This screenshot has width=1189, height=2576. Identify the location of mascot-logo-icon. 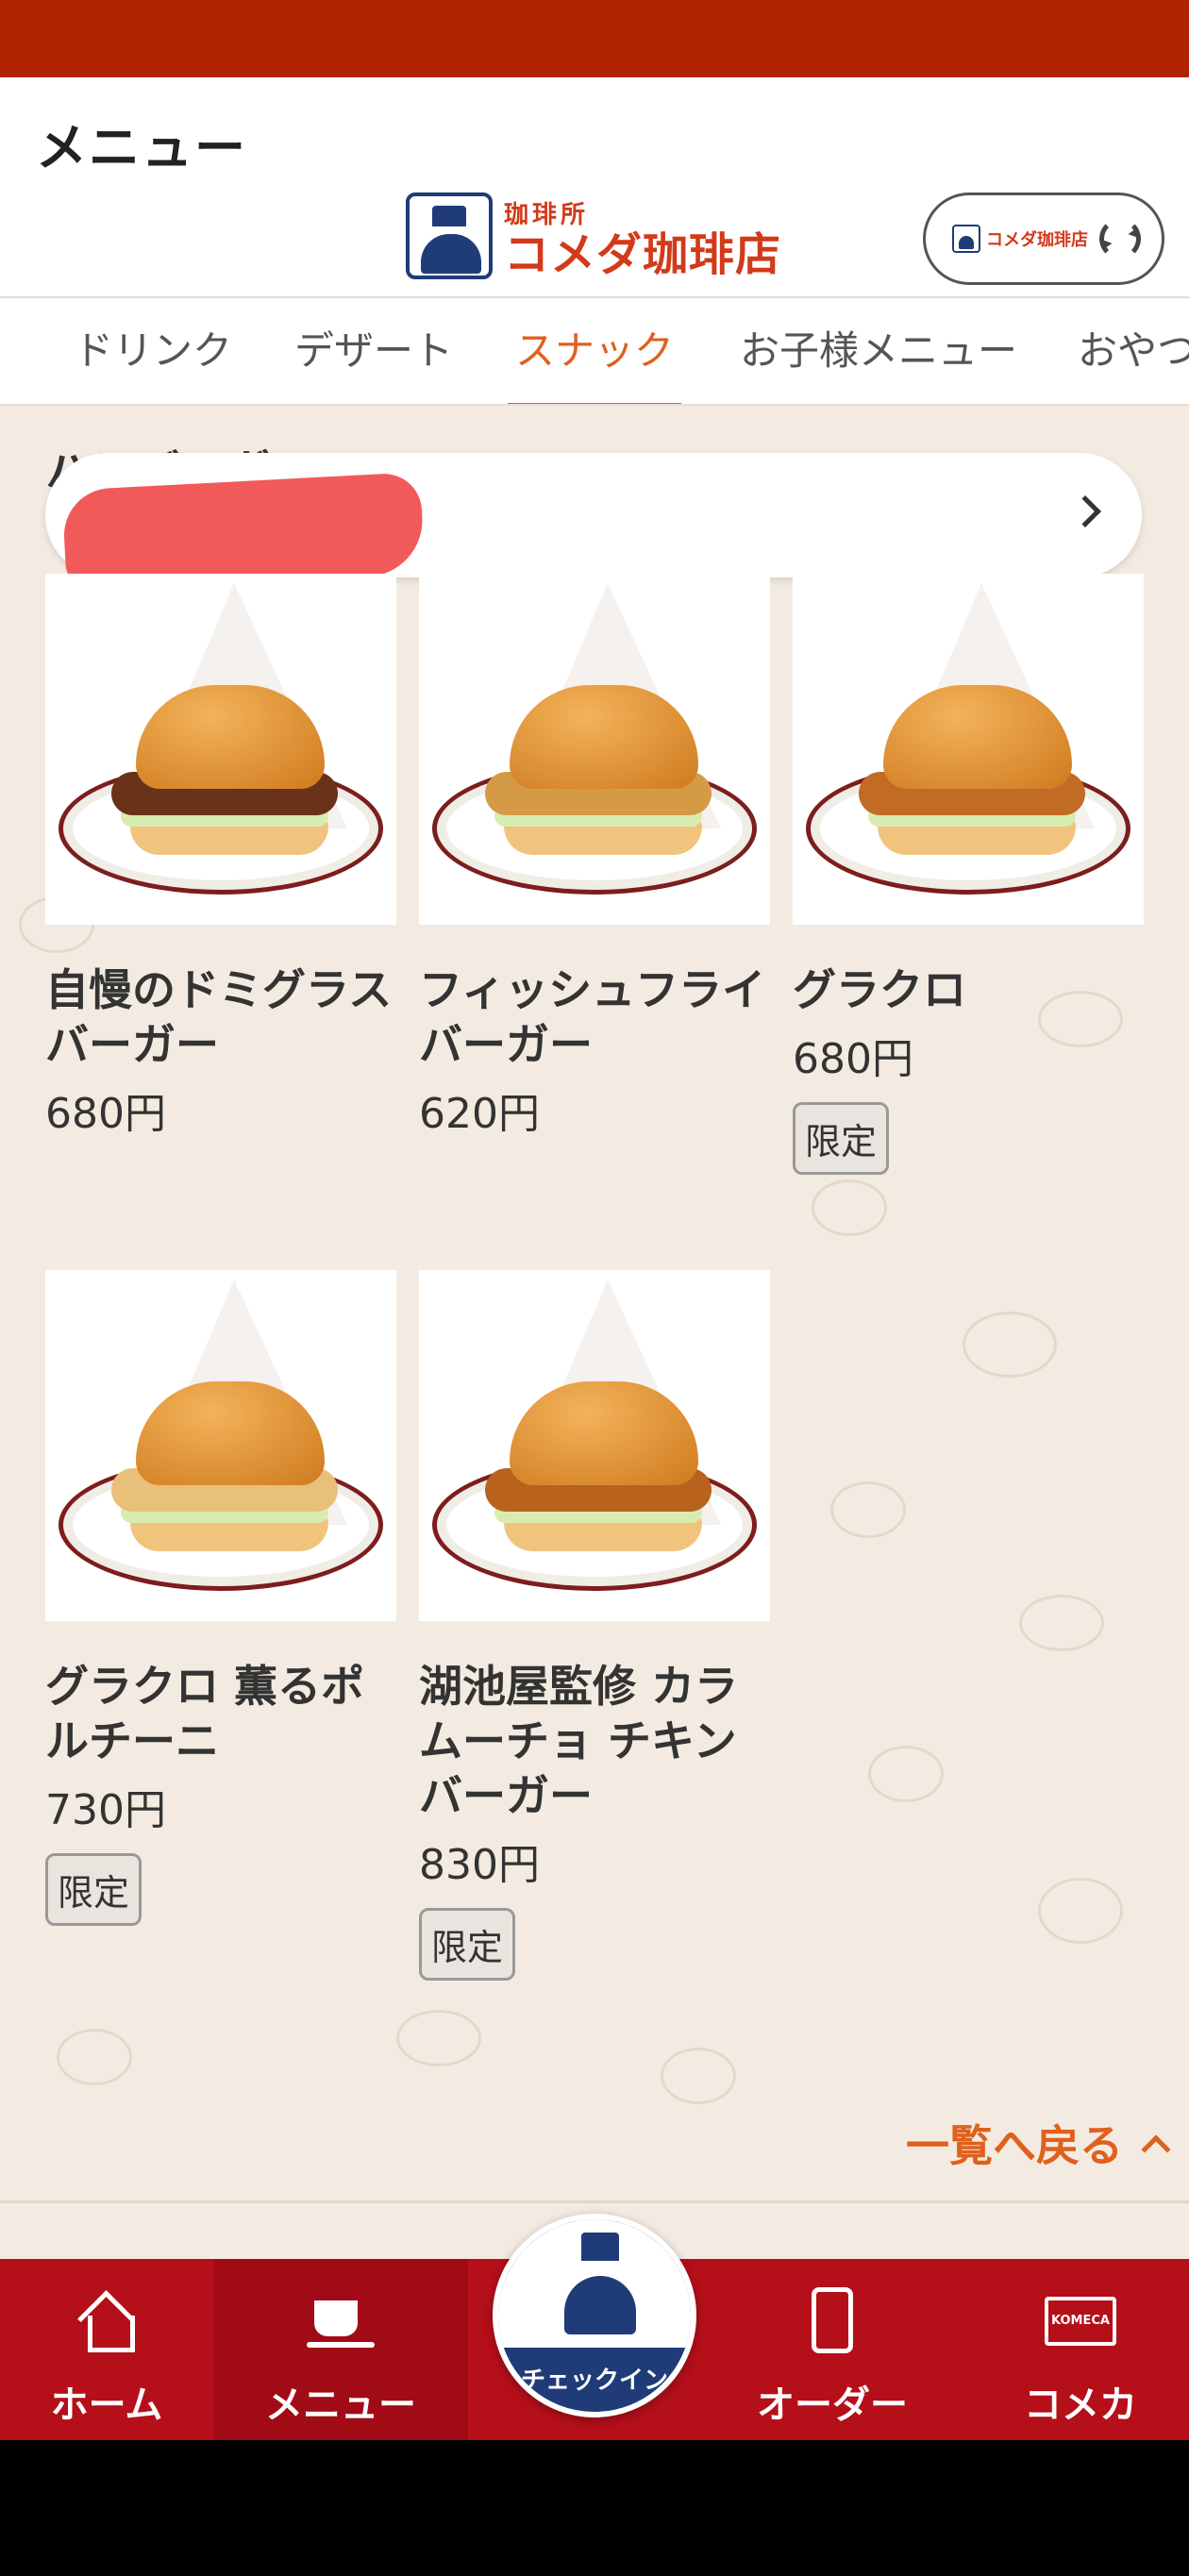
(449, 235).